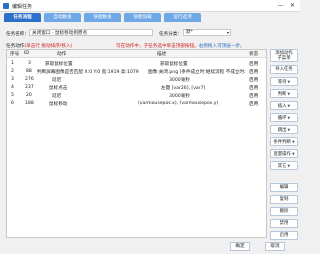 The image size is (320, 254). Describe the element at coordinates (29, 71) in the screenshot. I see `cell-id: 88` at that location.